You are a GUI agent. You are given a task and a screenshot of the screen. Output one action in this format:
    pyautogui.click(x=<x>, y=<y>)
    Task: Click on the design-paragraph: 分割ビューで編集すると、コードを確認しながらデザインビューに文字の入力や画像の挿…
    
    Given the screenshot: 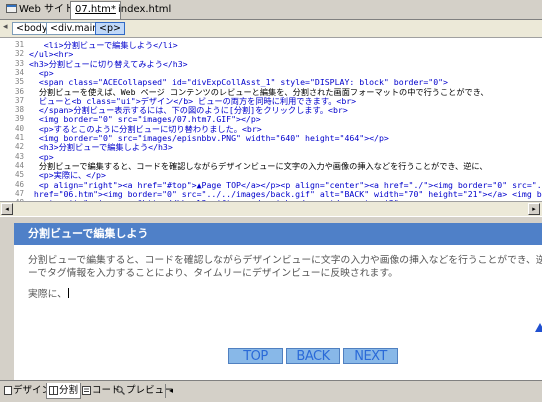 What is the action you would take?
    pyautogui.click(x=285, y=277)
    